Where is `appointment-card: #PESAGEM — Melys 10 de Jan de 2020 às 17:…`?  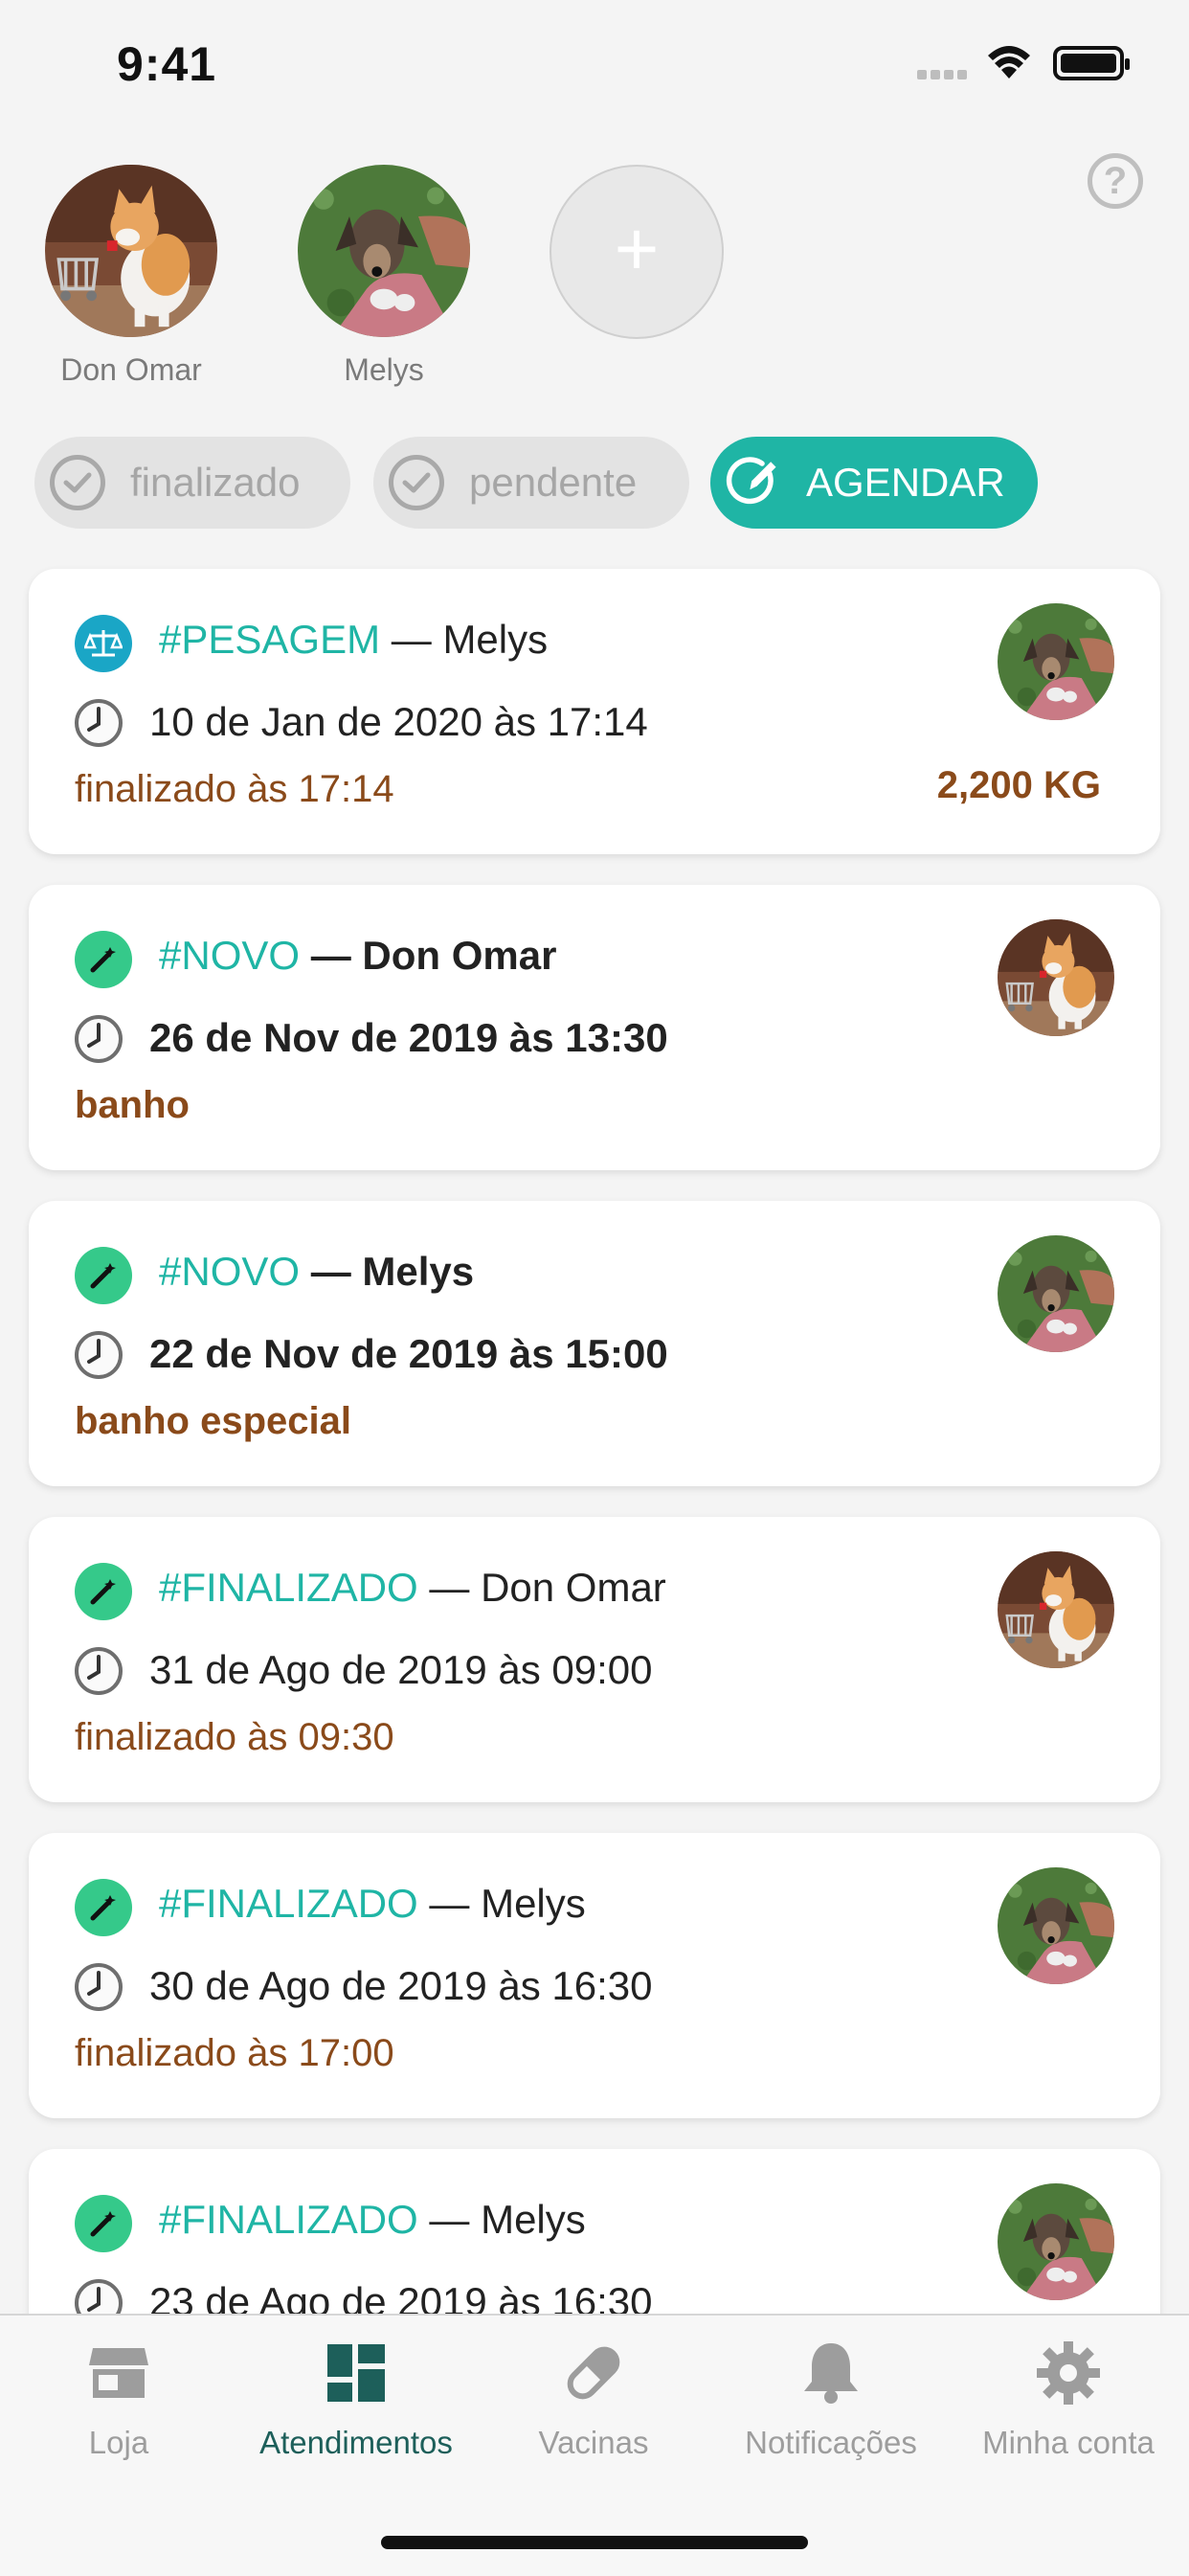
appointment-card: #PESAGEM — Melys 10 de Jan de 2020 às 17:… is located at coordinates (594, 711).